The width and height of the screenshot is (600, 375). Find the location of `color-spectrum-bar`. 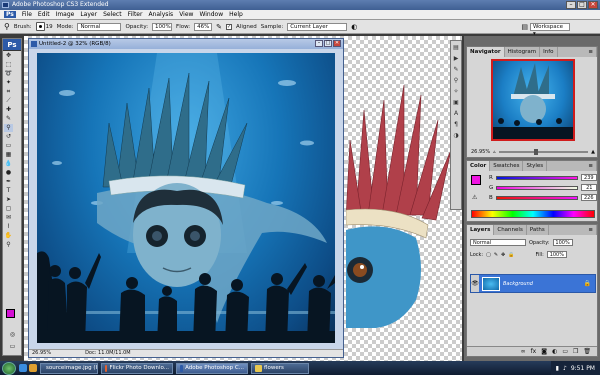

color-spectrum-bar is located at coordinates (533, 214).